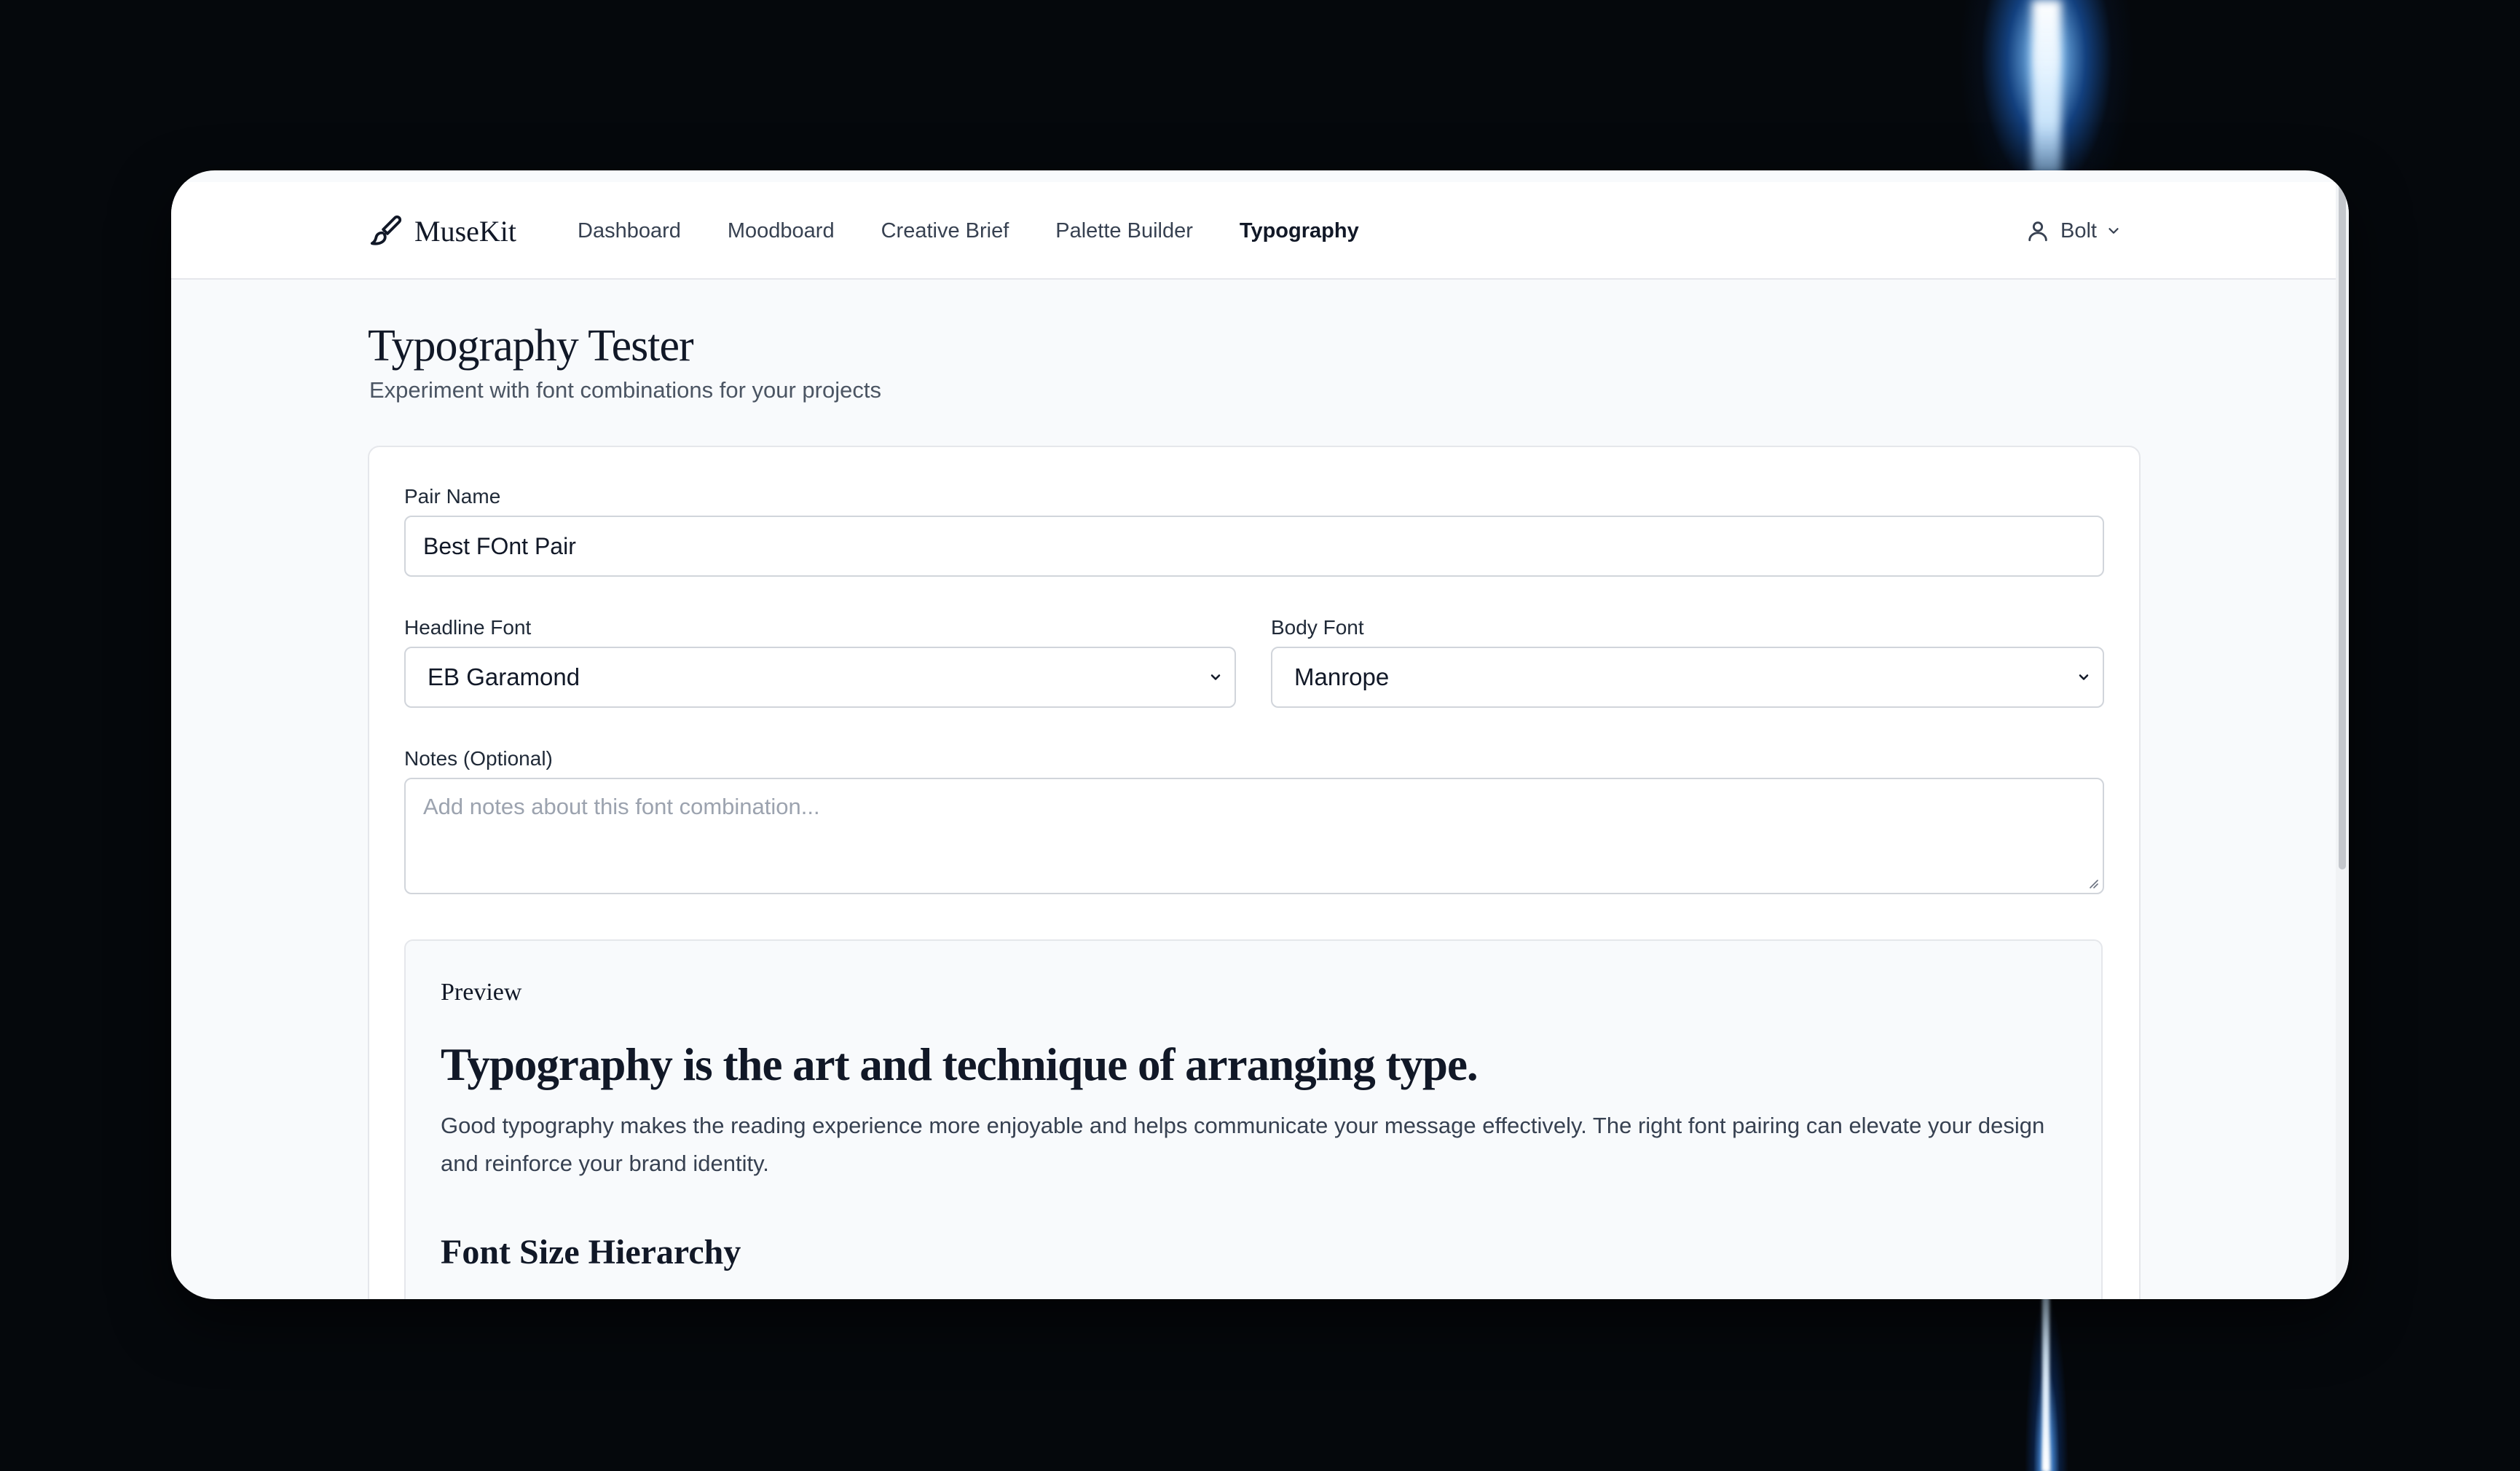 This screenshot has width=2520, height=1471. What do you see at coordinates (1687, 677) in the screenshot?
I see `body-font-select: Manrope` at bounding box center [1687, 677].